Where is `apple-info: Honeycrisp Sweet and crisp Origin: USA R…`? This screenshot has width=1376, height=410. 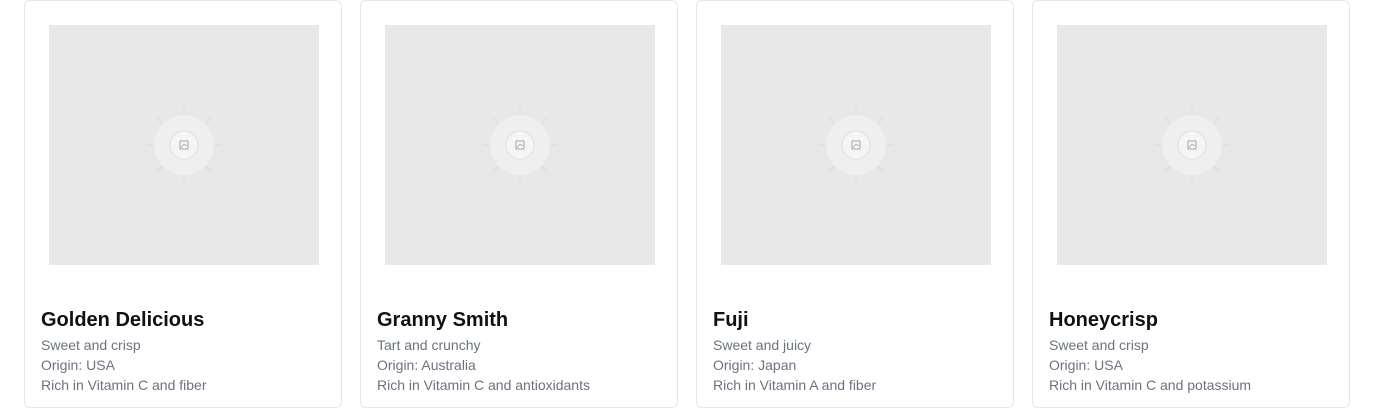
apple-info: Honeycrisp Sweet and crisp Origin: USA R… is located at coordinates (1191, 351).